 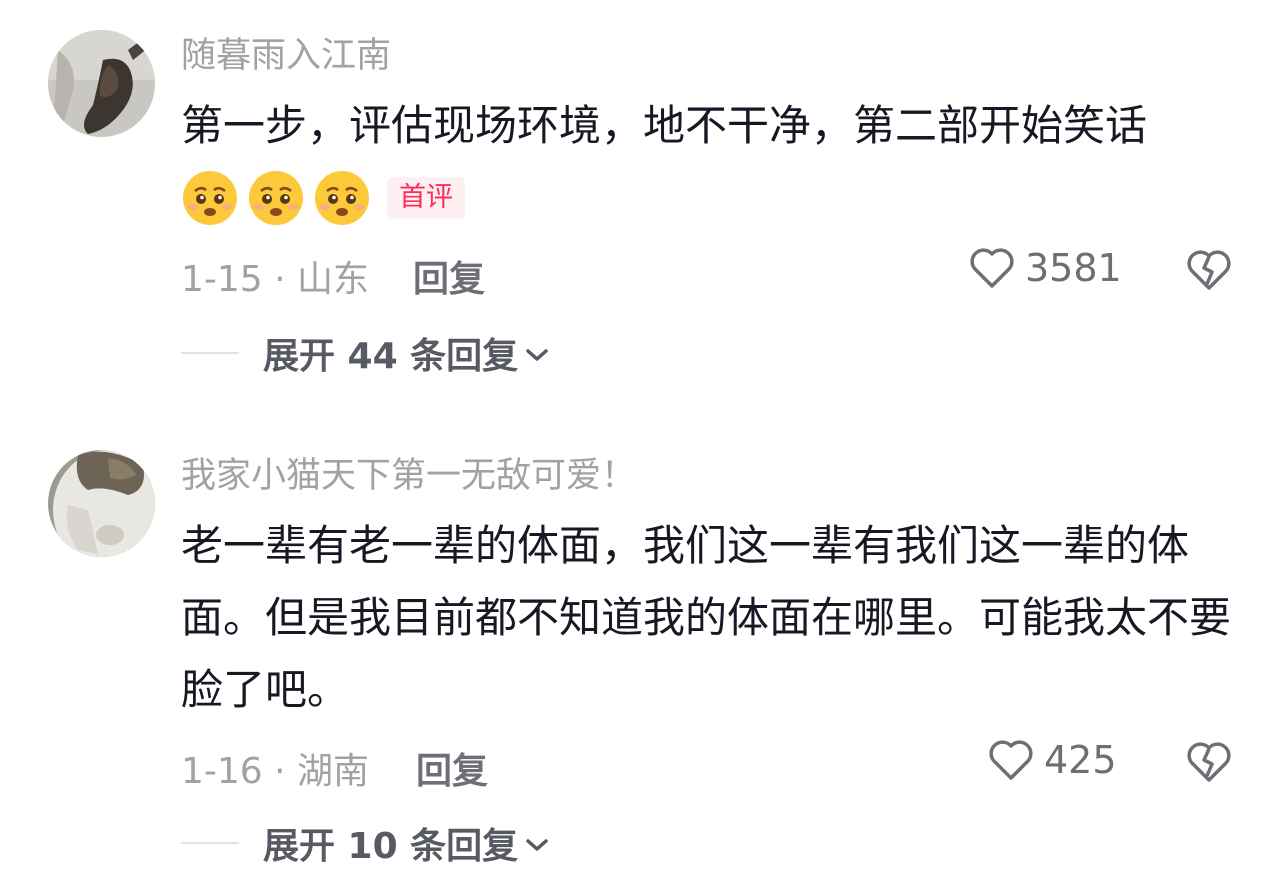 I want to click on comment-date-location: 1-15 · 山东, so click(x=275, y=279).